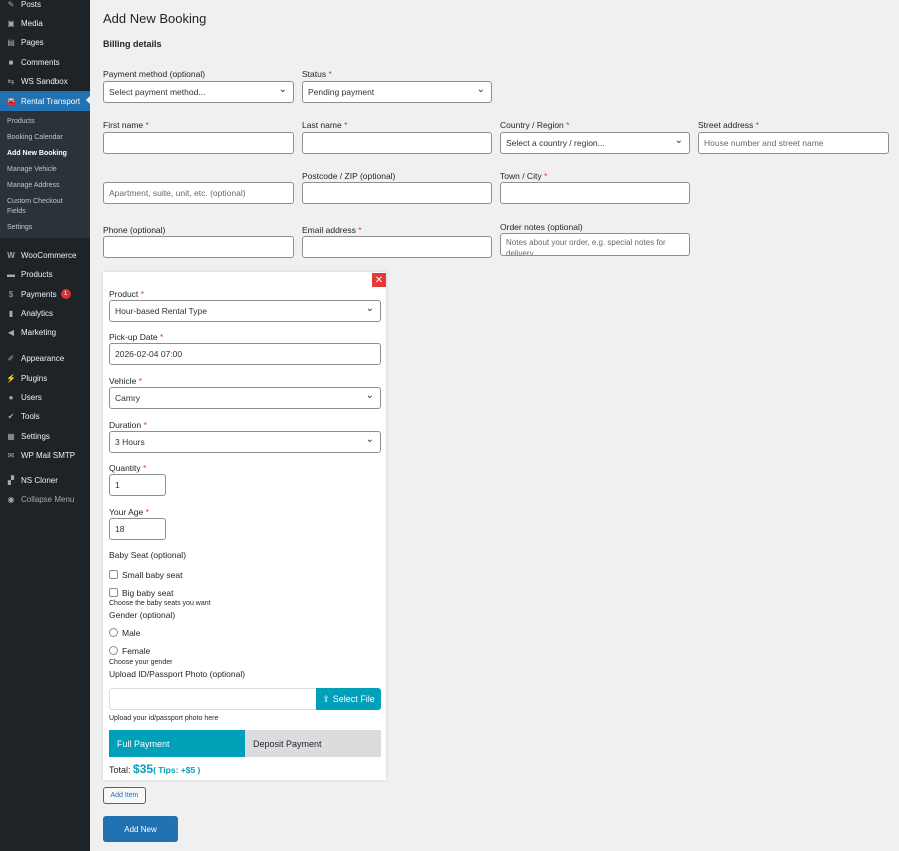 The image size is (899, 851). What do you see at coordinates (142, 615) in the screenshot?
I see `gender-label: Gender (optional)` at bounding box center [142, 615].